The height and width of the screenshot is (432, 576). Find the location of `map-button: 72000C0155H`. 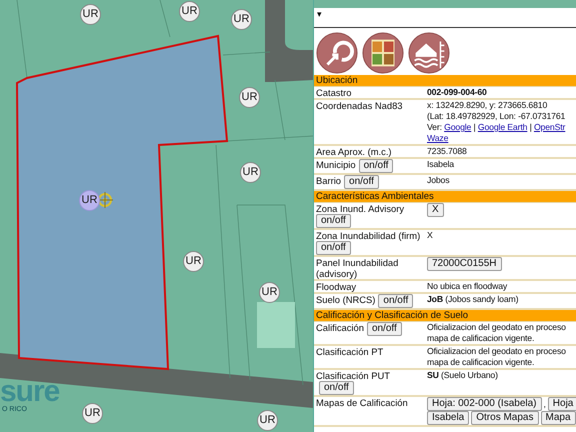

map-button: 72000C0155H is located at coordinates (464, 264).